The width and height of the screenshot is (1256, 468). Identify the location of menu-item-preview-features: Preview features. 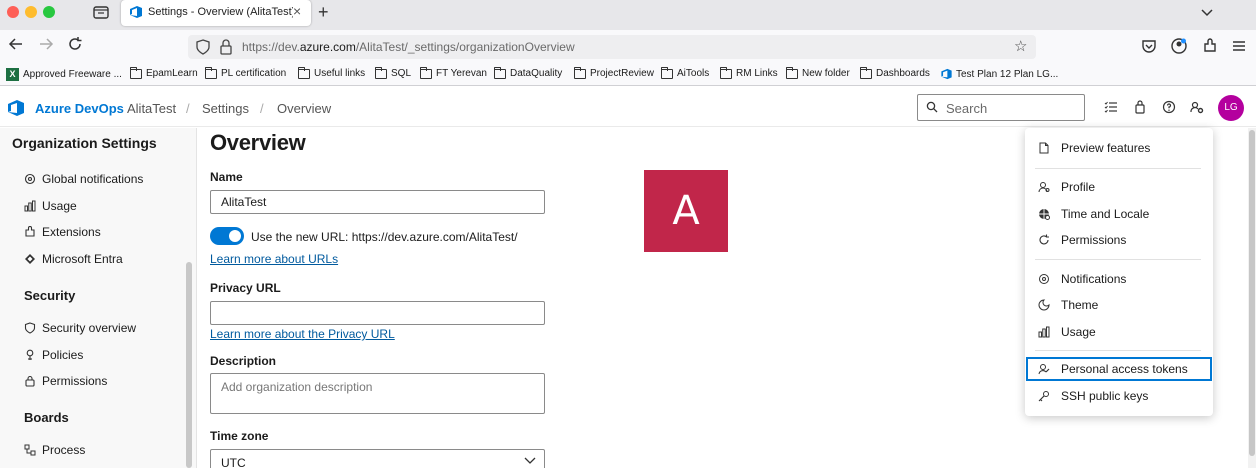
(1119, 148).